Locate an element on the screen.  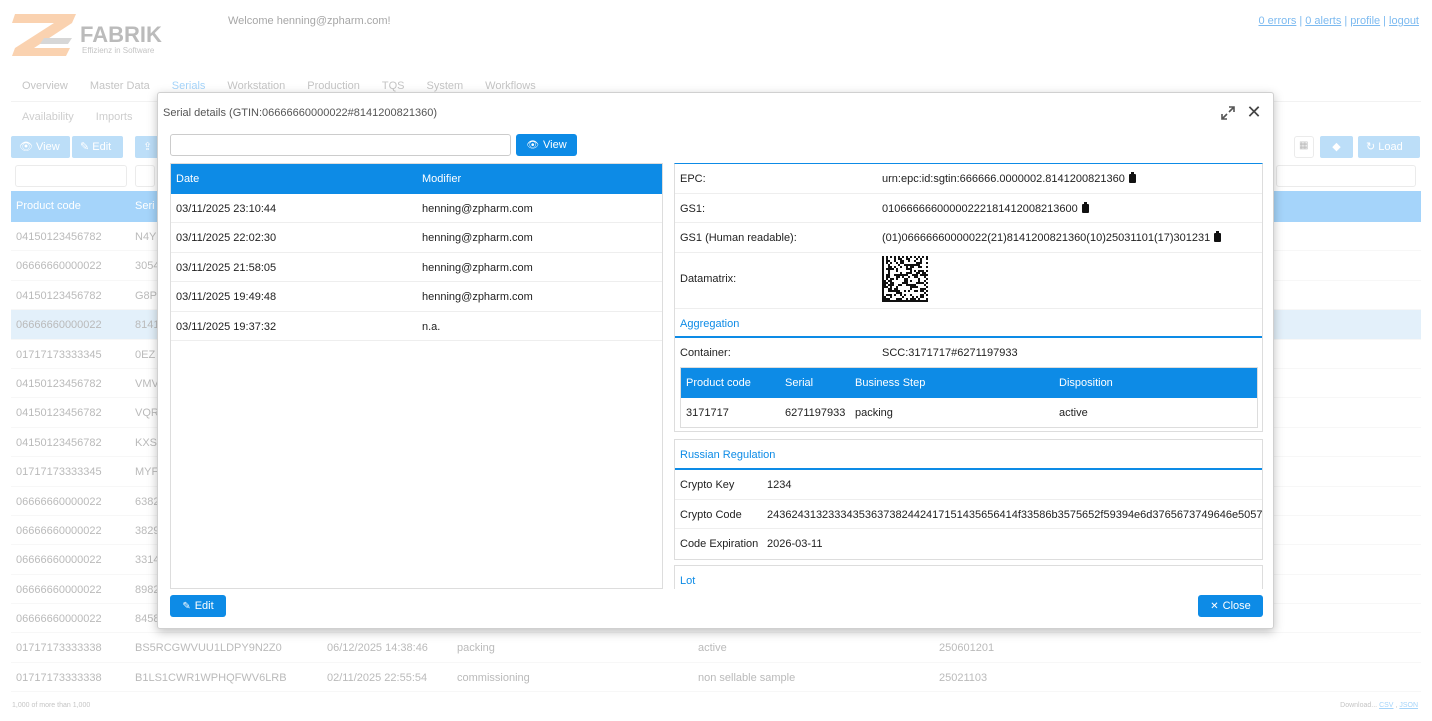
code-expiration-value: 2026-03-11 is located at coordinates (795, 544).